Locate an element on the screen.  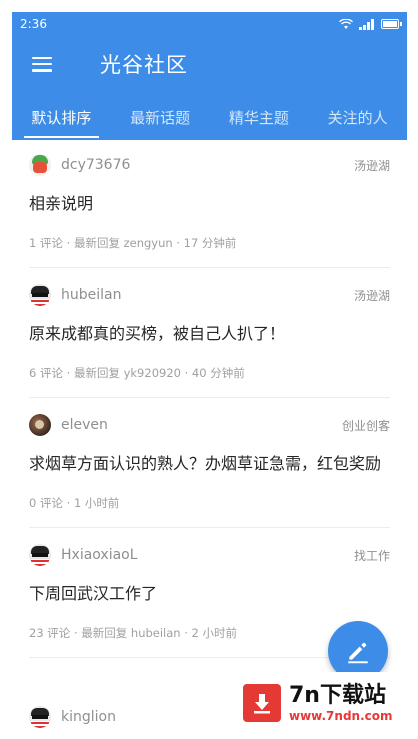
topic-title: 求烟草方面认识的熟人？办烟草证急需，红包奖励 is located at coordinates (209, 463).